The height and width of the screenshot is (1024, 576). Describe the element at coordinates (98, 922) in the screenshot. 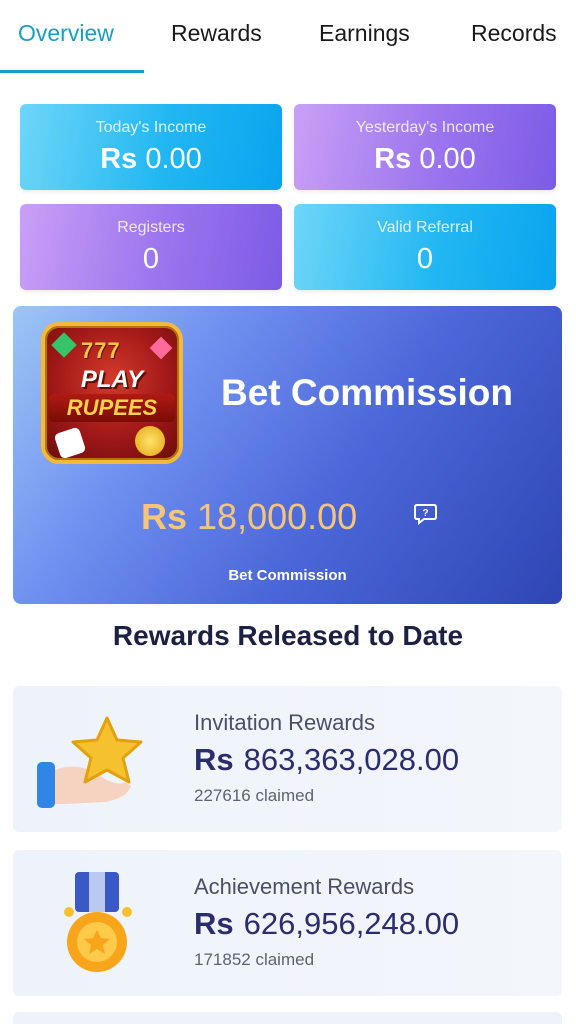

I see `medal-icon` at that location.